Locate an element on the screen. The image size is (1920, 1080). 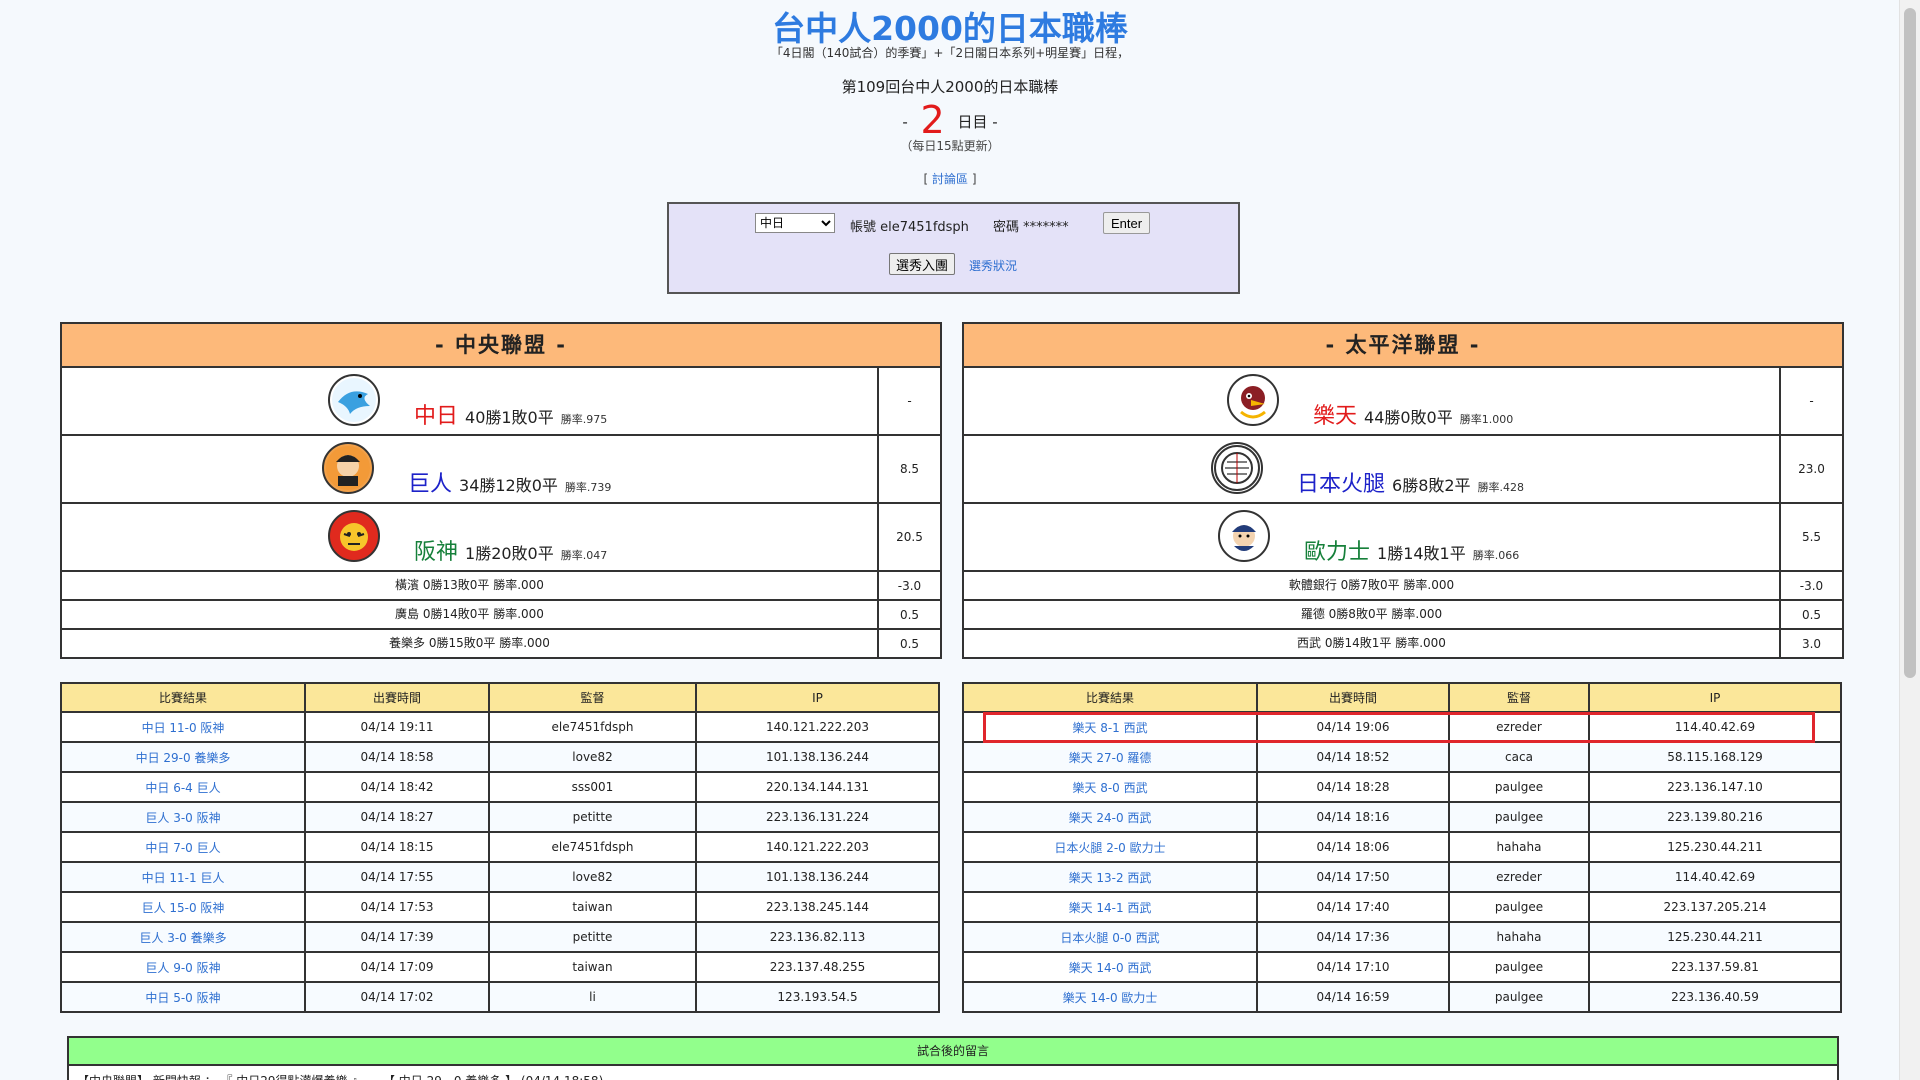
result-link: 中日 6-4 巨人 is located at coordinates (183, 787).